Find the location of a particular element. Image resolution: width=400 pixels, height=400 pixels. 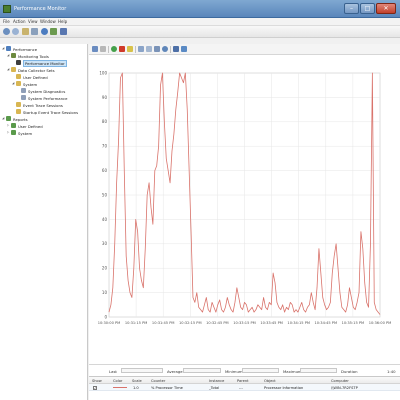

close-button: ✕ is located at coordinates (386, 8).